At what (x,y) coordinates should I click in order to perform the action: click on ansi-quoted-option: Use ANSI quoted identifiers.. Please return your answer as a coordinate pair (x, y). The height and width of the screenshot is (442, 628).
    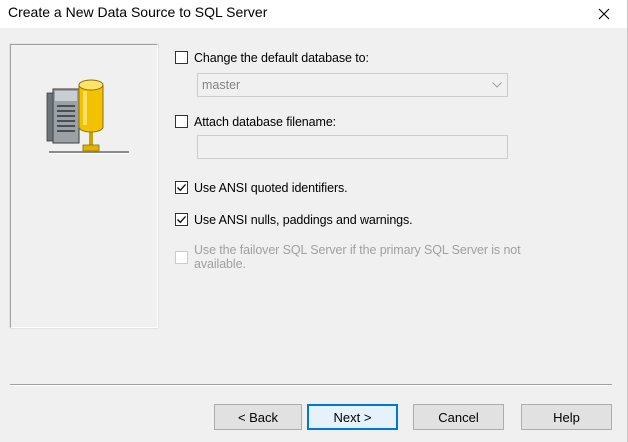
    Looking at the image, I should click on (261, 188).